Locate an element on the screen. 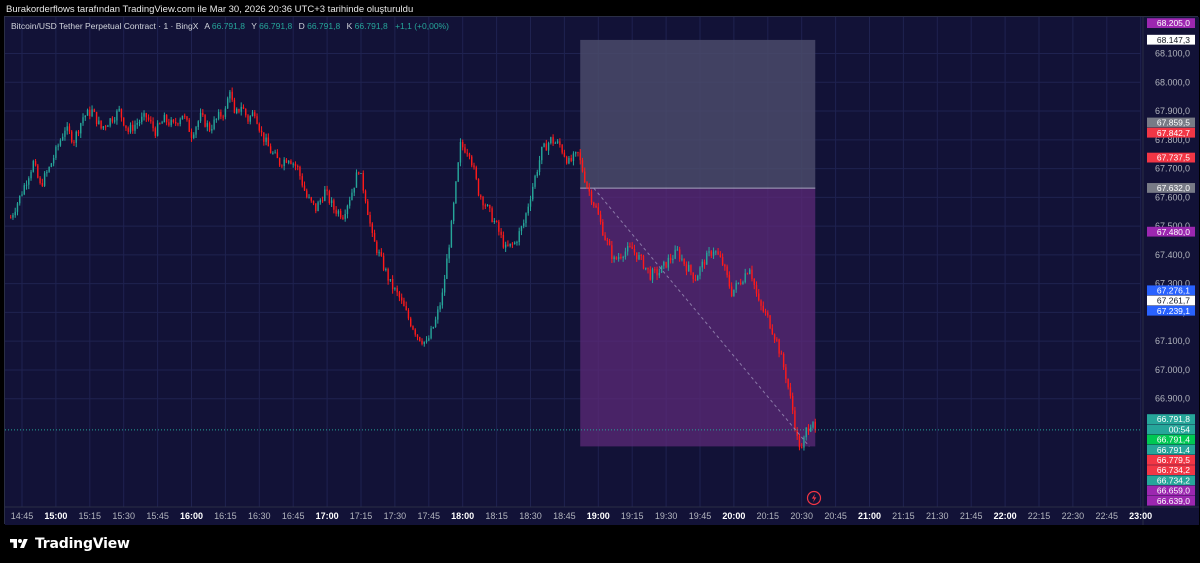 This screenshot has height=563, width=1200. tradingview-logo-icon is located at coordinates (19, 543).